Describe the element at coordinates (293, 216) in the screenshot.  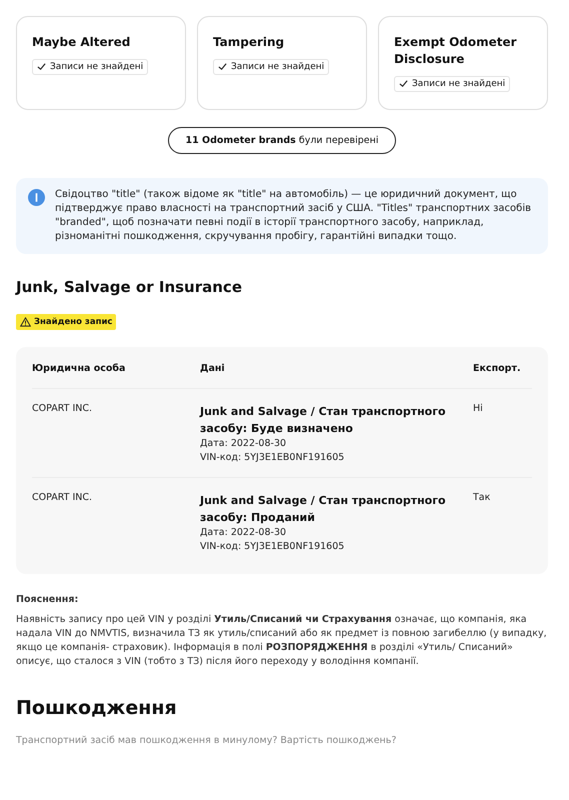
I see `info-text: Свідоцтво "title" (також відоме як "title" на автомобіль) — це юридичний документ, що підтверджує право власності на транспортний засіб у США. "Titles" транспортних засобів "branded", щоб позначати певні події в історії транспортного засобу, наприклад, різноманітні пошкодження, скручування пробігу, гарантійні випадки тощо.` at that location.